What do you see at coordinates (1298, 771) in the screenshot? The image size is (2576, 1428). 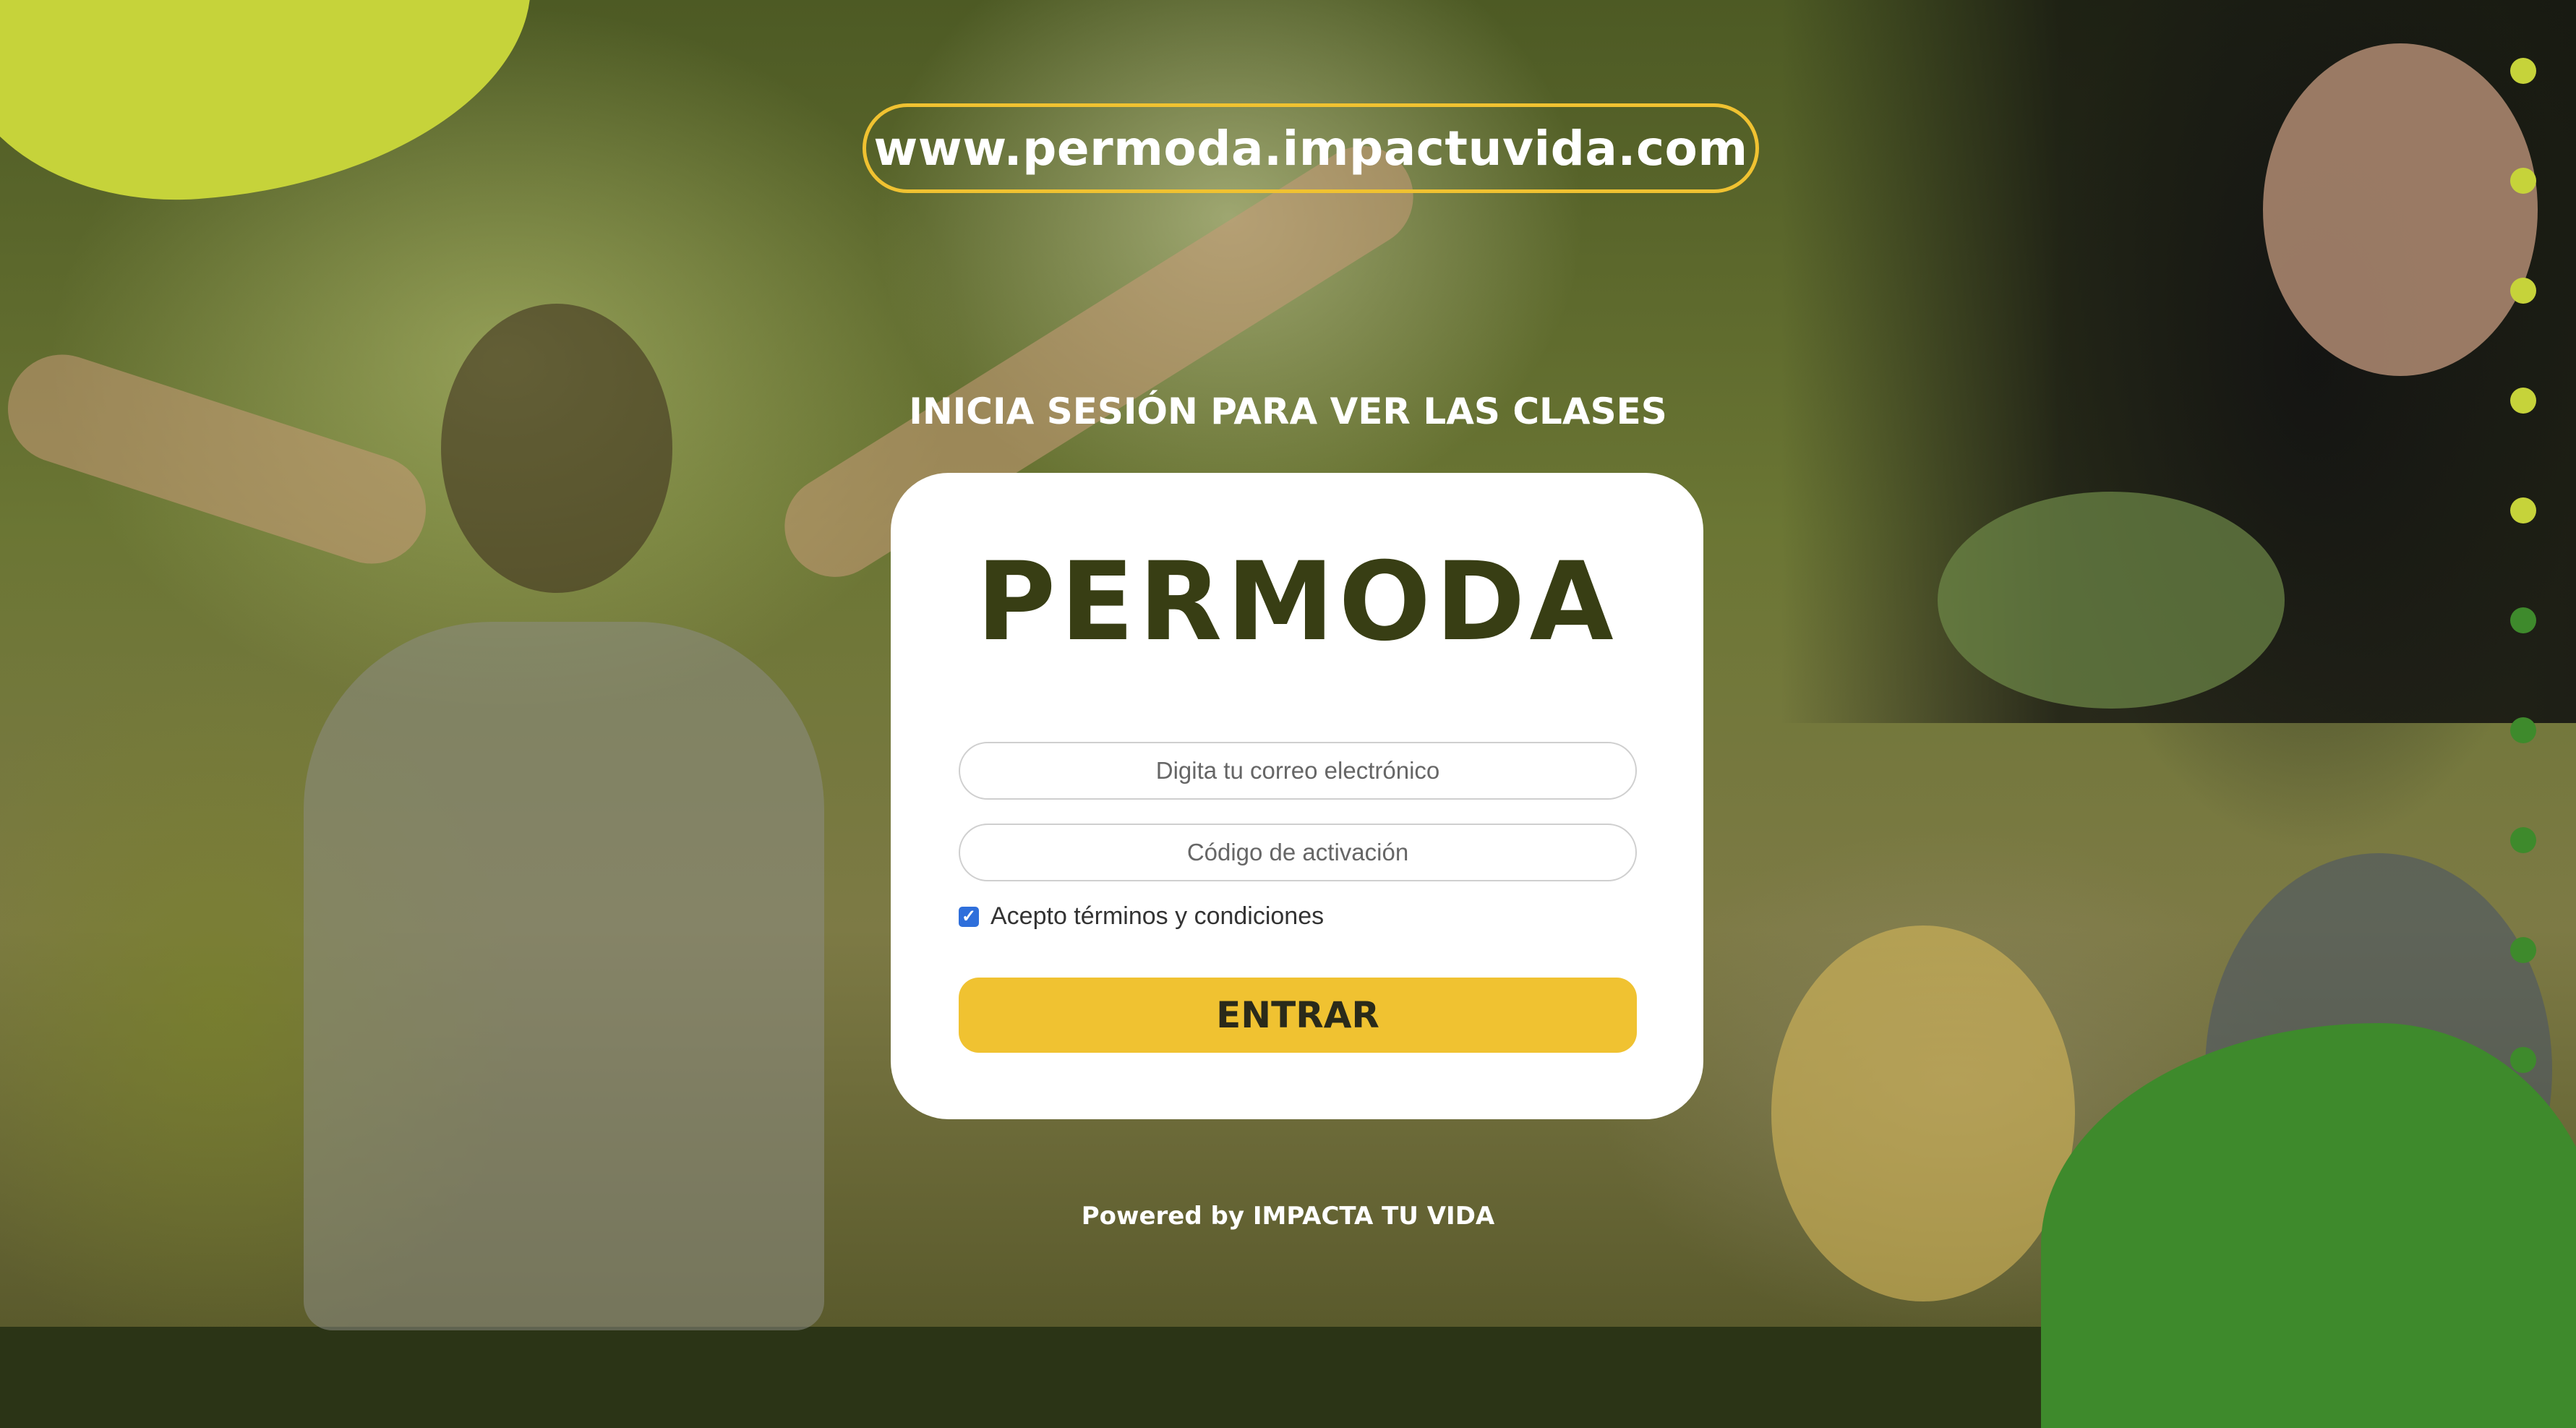 I see `email-input` at bounding box center [1298, 771].